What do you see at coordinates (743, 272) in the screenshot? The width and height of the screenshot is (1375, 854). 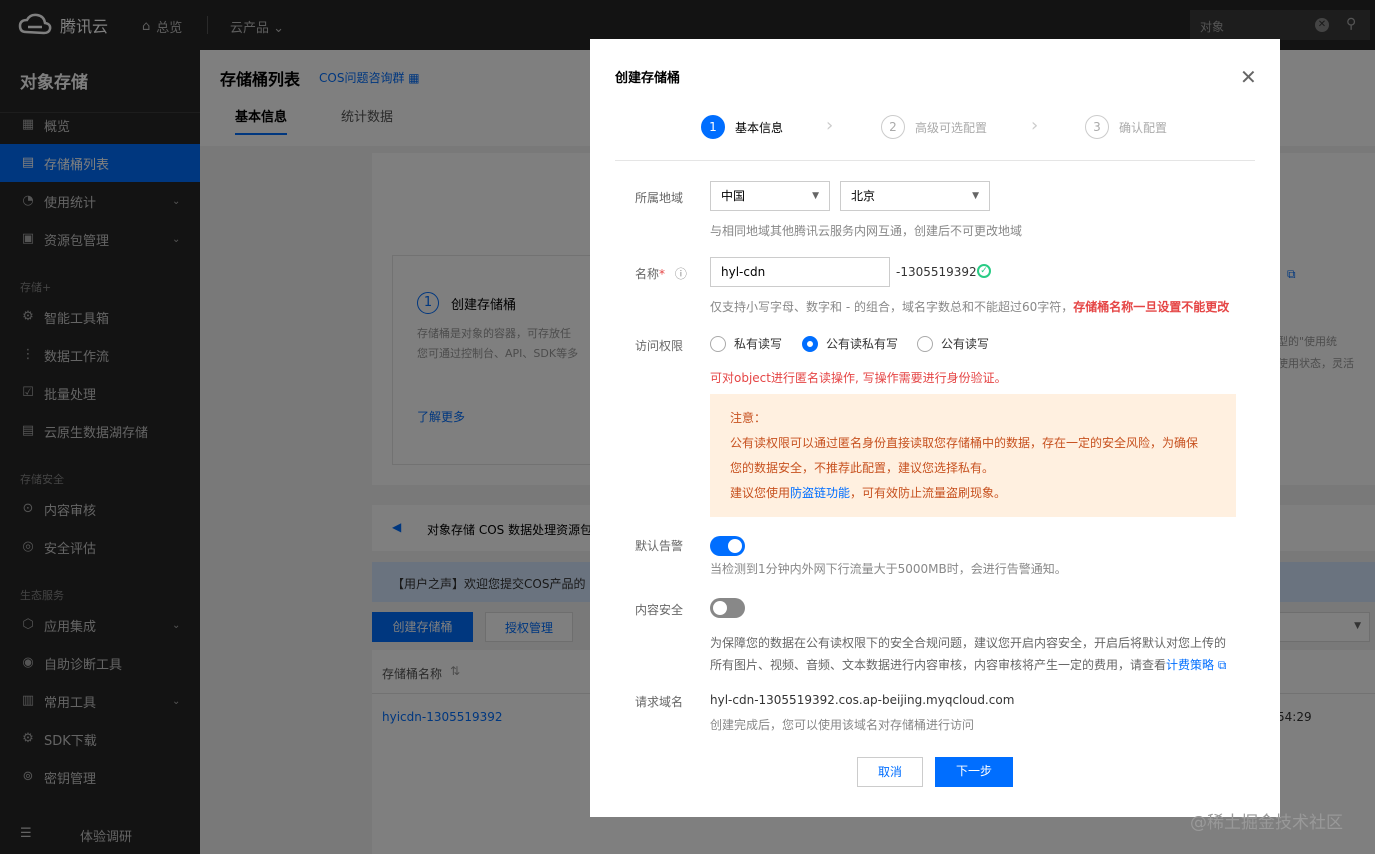 I see `input-value: hyl-cdn` at bounding box center [743, 272].